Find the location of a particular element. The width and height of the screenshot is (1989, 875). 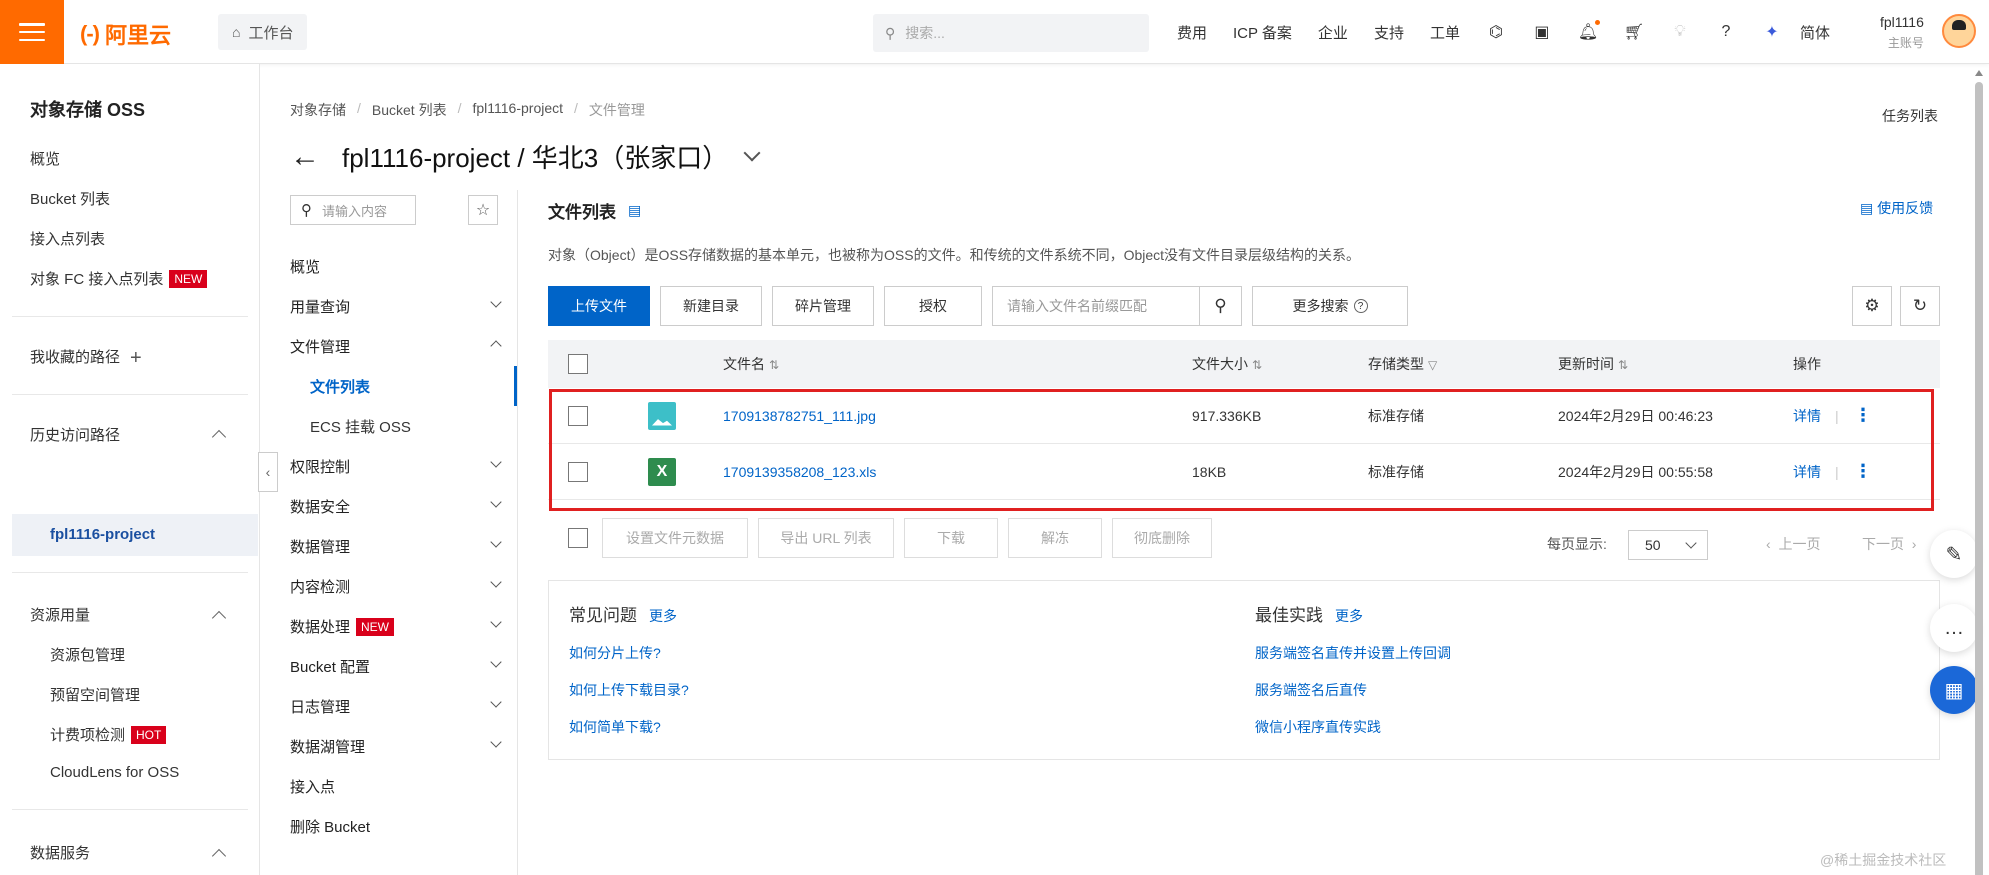

col-size: 文件大小 ⇅ is located at coordinates (1227, 364).